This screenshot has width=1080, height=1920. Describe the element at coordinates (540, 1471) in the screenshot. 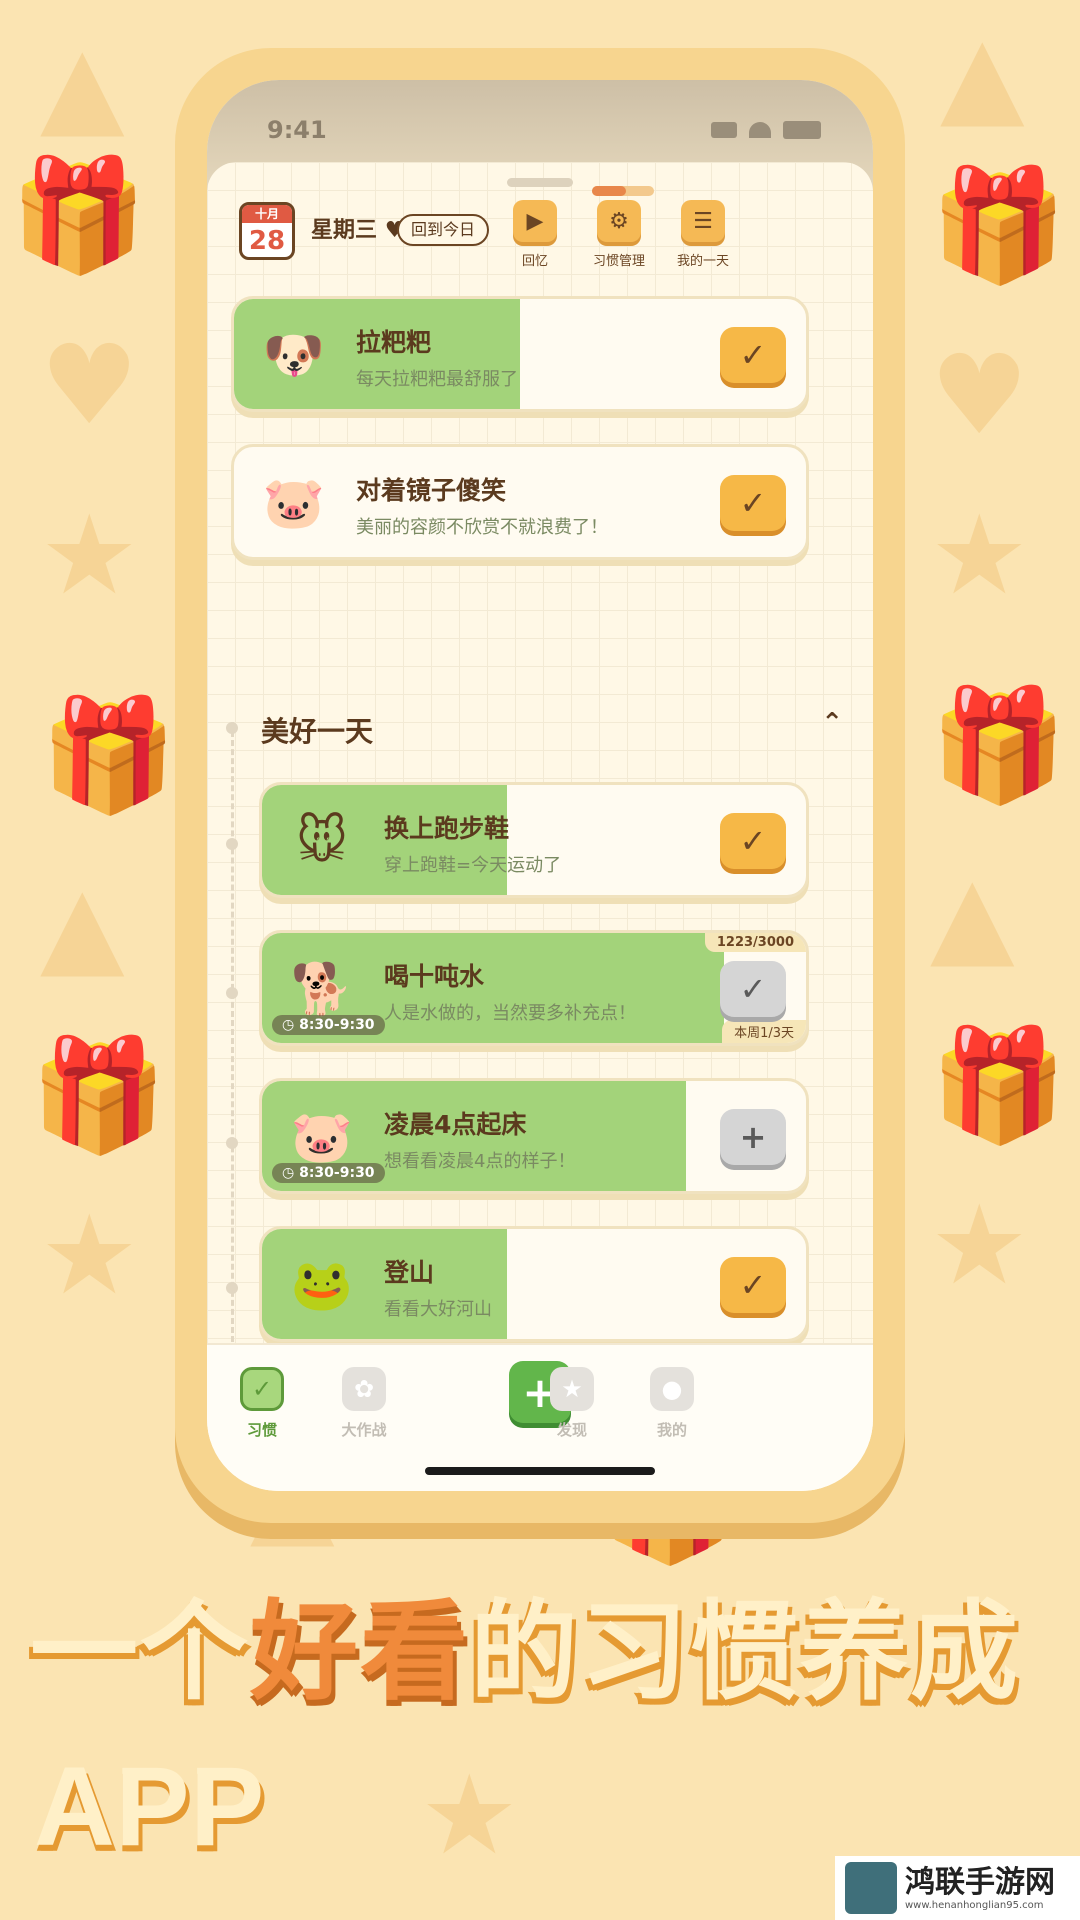

I see `home-indicator` at that location.